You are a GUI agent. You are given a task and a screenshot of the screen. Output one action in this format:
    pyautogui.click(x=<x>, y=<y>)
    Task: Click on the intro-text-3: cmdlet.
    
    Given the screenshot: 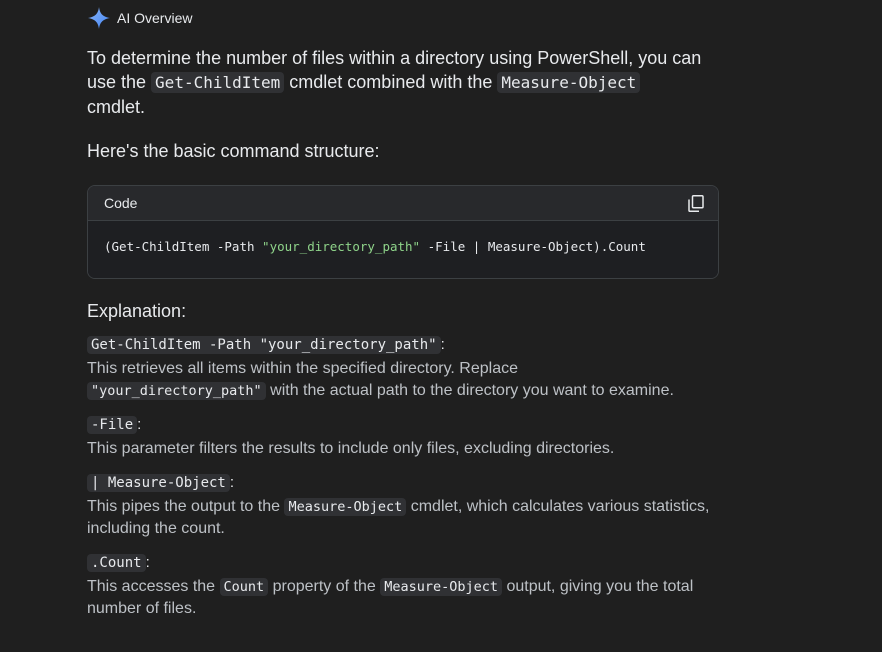 What is the action you would take?
    pyautogui.click(x=116, y=107)
    